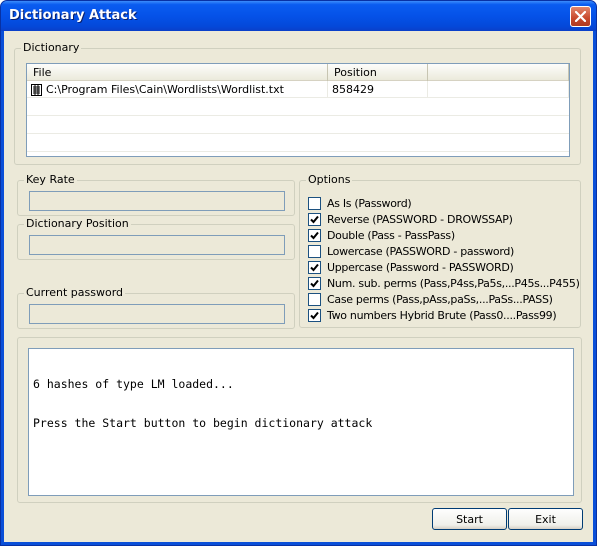 The image size is (597, 546). I want to click on close-icon, so click(580, 16).